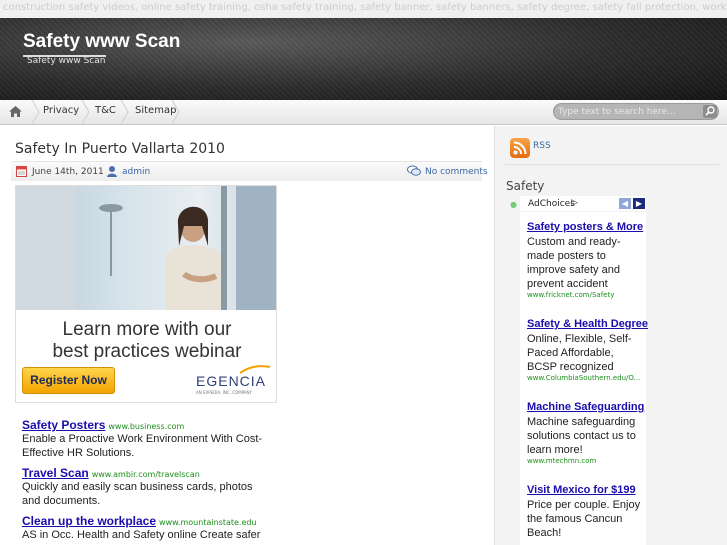 This screenshot has width=727, height=545. What do you see at coordinates (586, 461) in the screenshot?
I see `sidebar-ad-url: www.mtechmn.com` at bounding box center [586, 461].